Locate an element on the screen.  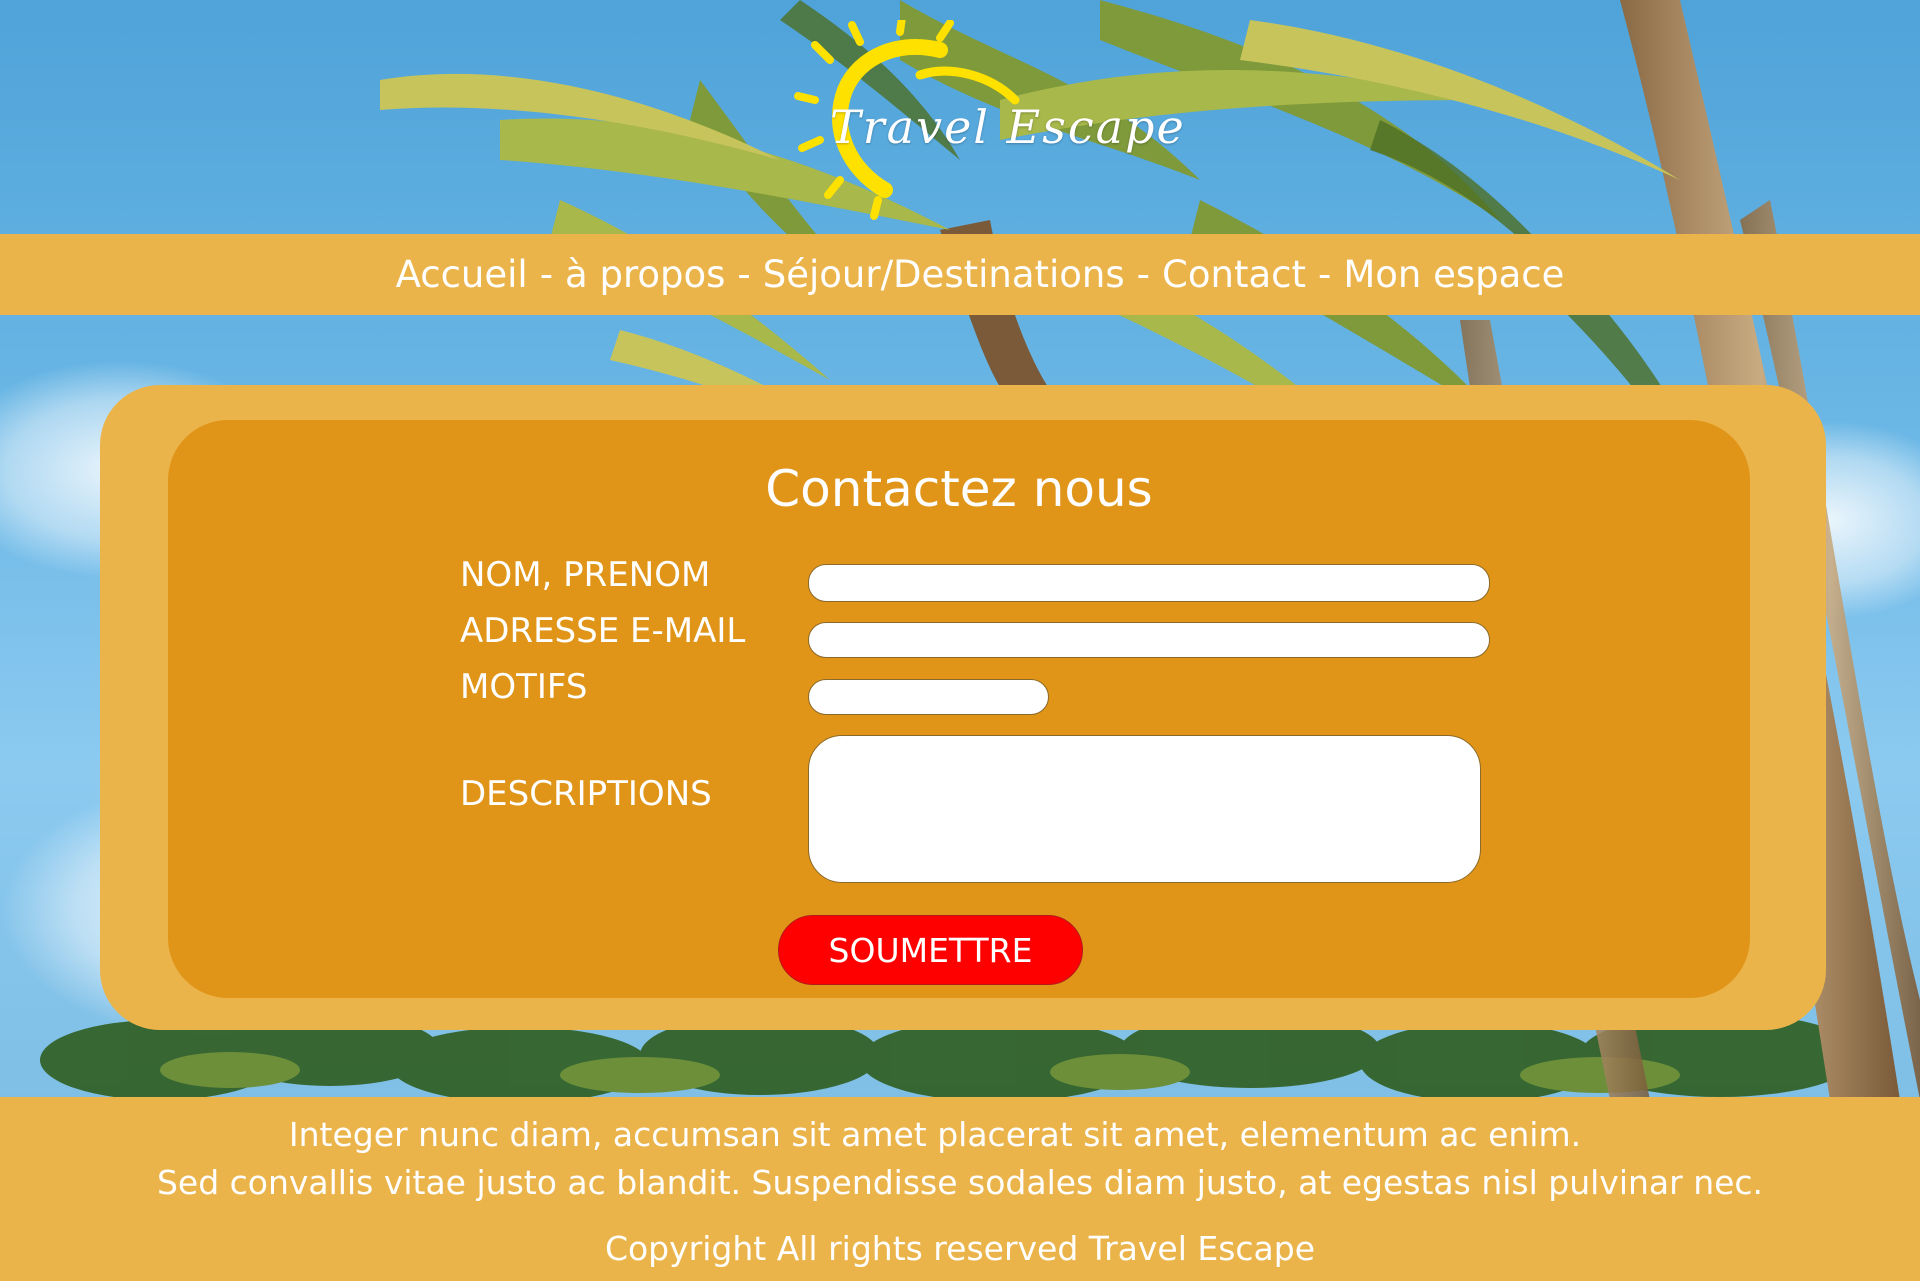
description-textarea is located at coordinates (1144, 809).